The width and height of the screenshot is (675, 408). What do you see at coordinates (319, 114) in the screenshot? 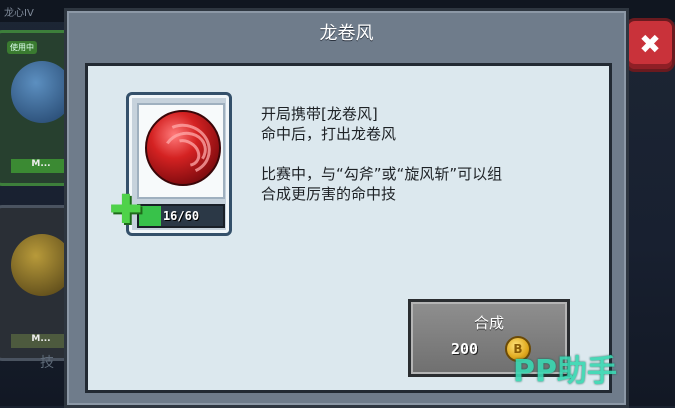
I see `description-line: 开局携带[龙卷风]` at bounding box center [319, 114].